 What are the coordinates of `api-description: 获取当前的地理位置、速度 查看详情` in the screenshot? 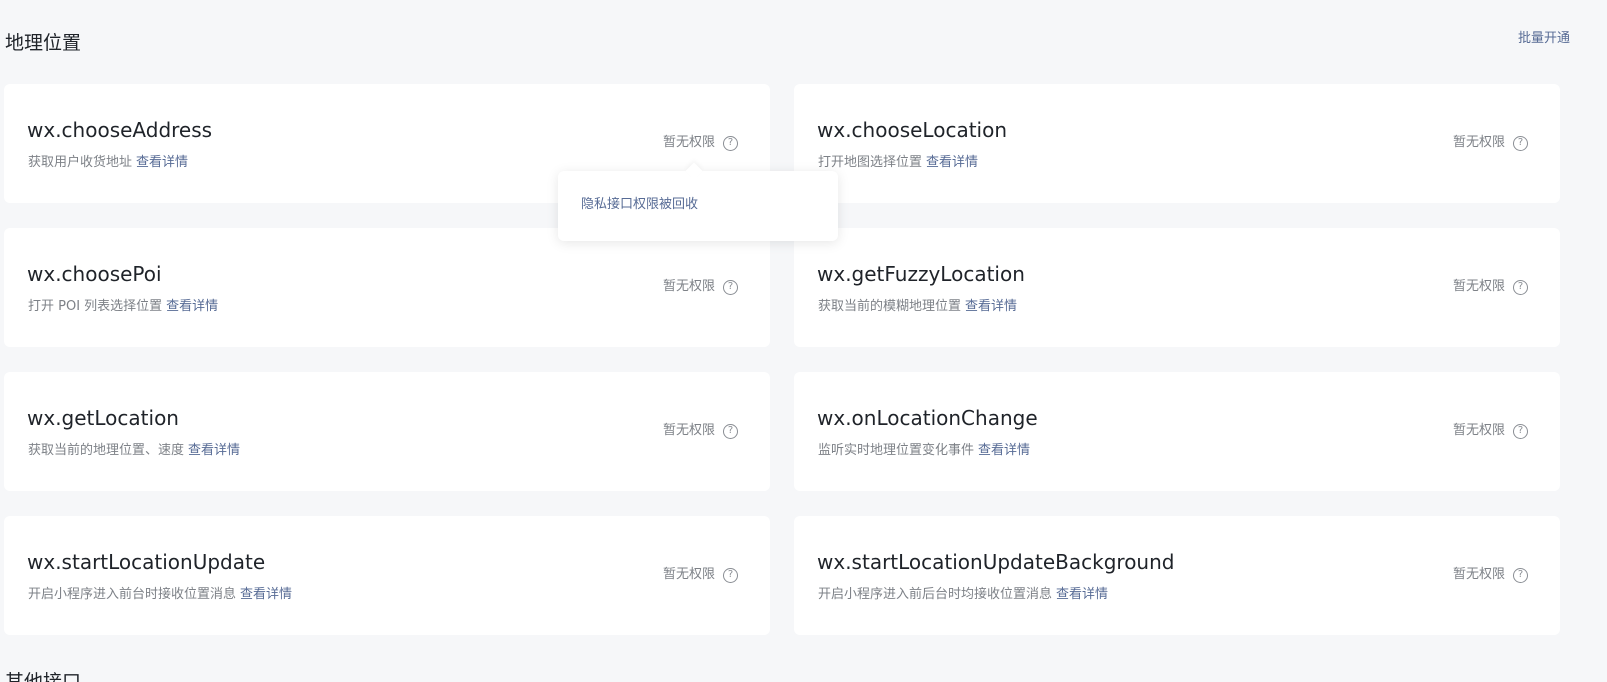 It's located at (134, 451).